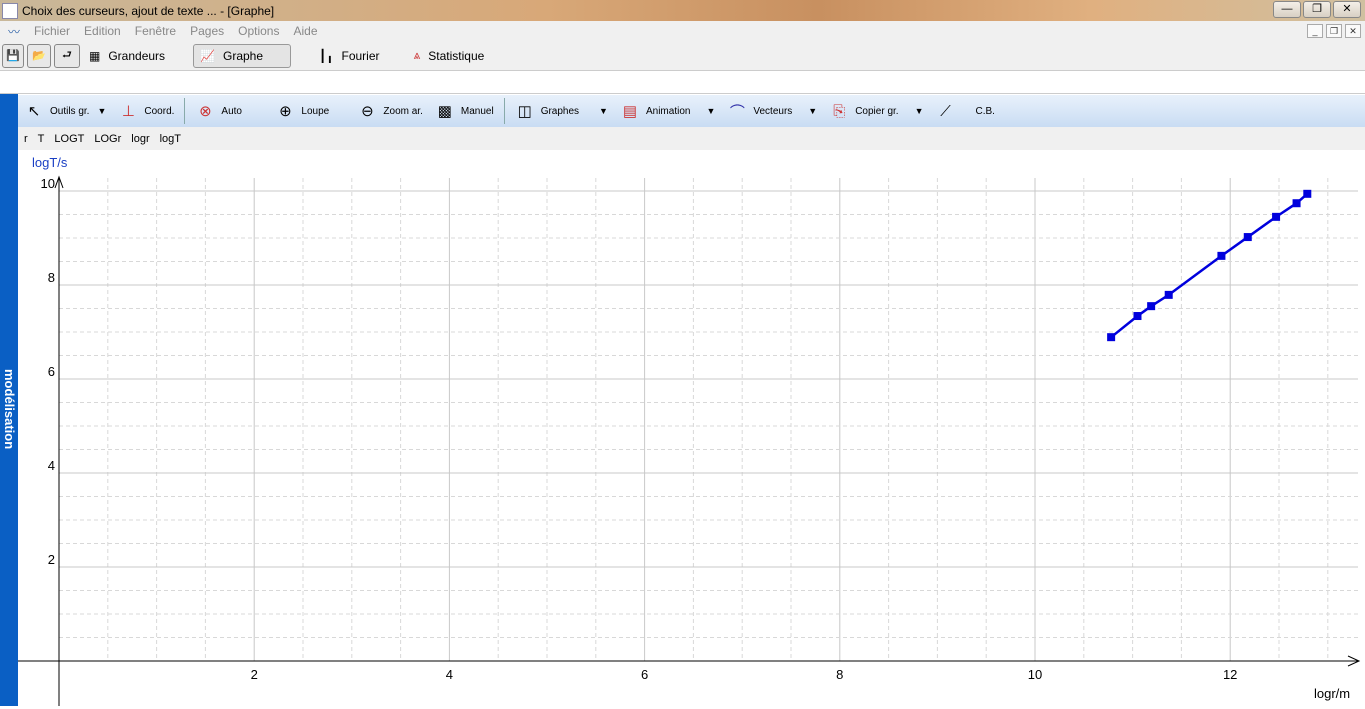  I want to click on axes-icon: ⊥, so click(128, 111).